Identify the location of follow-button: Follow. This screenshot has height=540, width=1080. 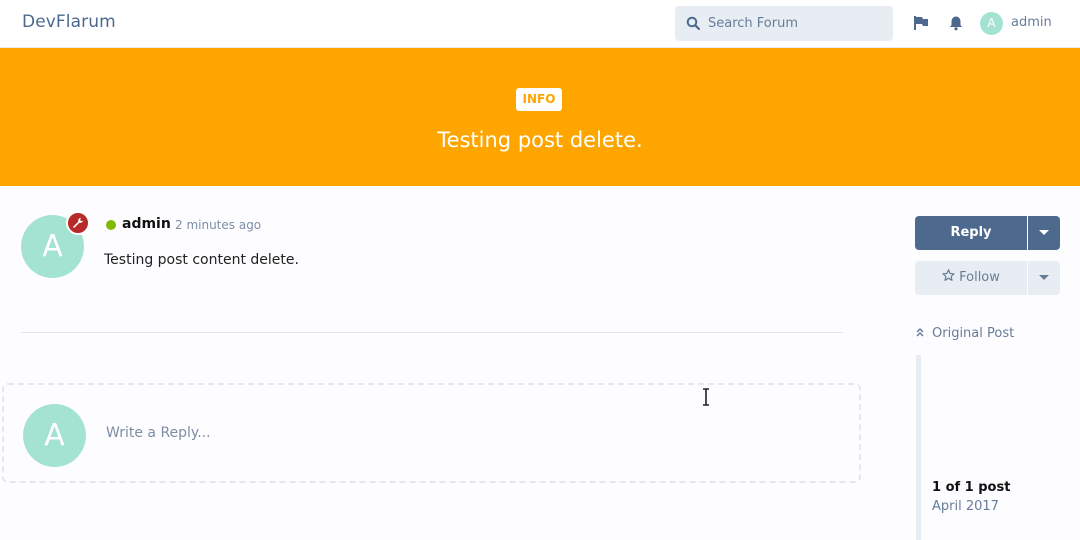
(971, 278).